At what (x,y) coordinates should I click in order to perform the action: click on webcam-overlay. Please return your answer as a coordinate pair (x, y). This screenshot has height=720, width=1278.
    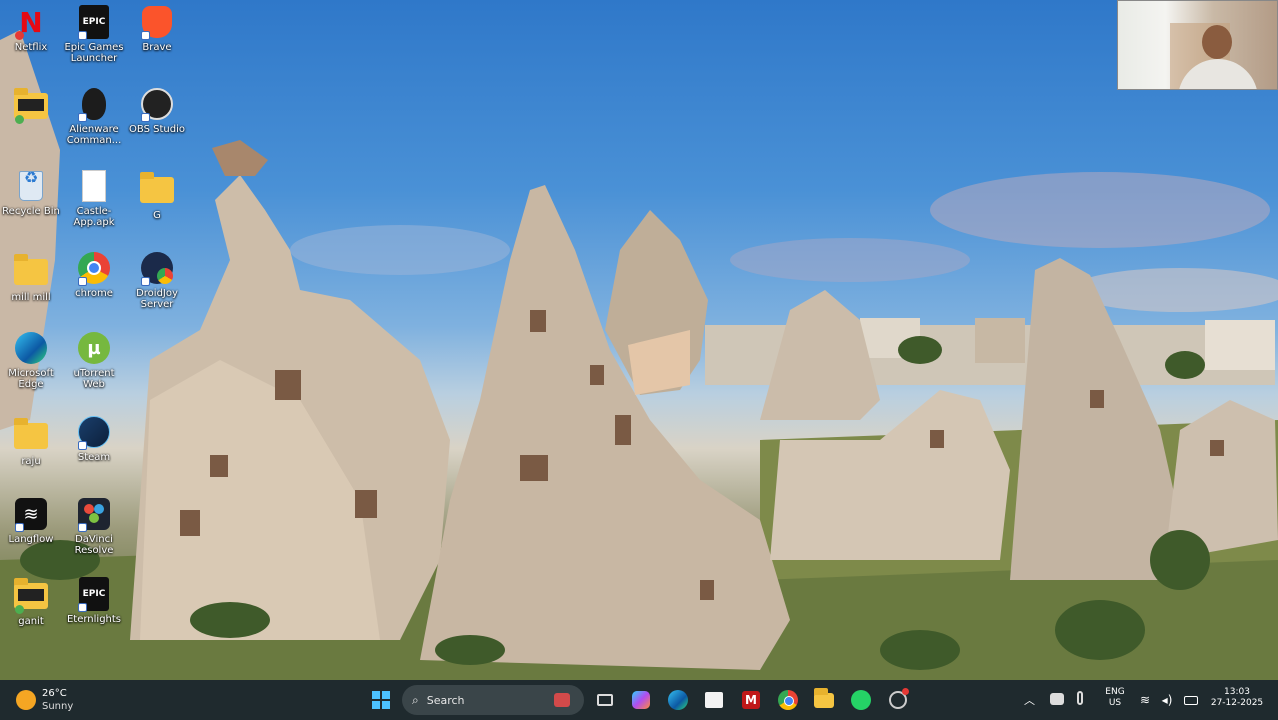
    Looking at the image, I should click on (1197, 45).